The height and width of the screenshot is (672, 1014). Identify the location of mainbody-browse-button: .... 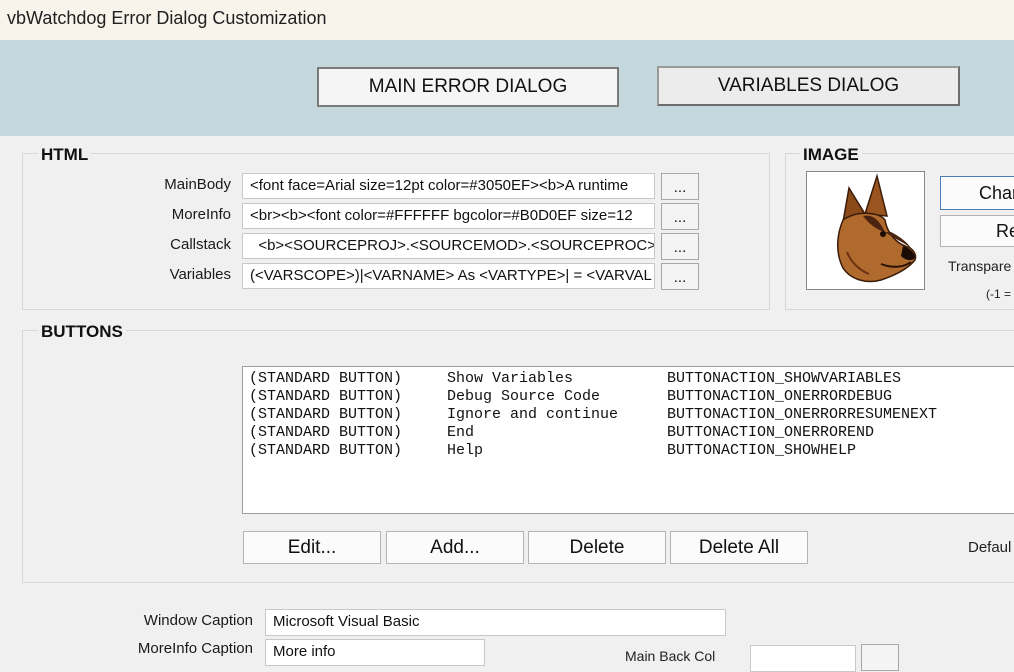
(680, 186).